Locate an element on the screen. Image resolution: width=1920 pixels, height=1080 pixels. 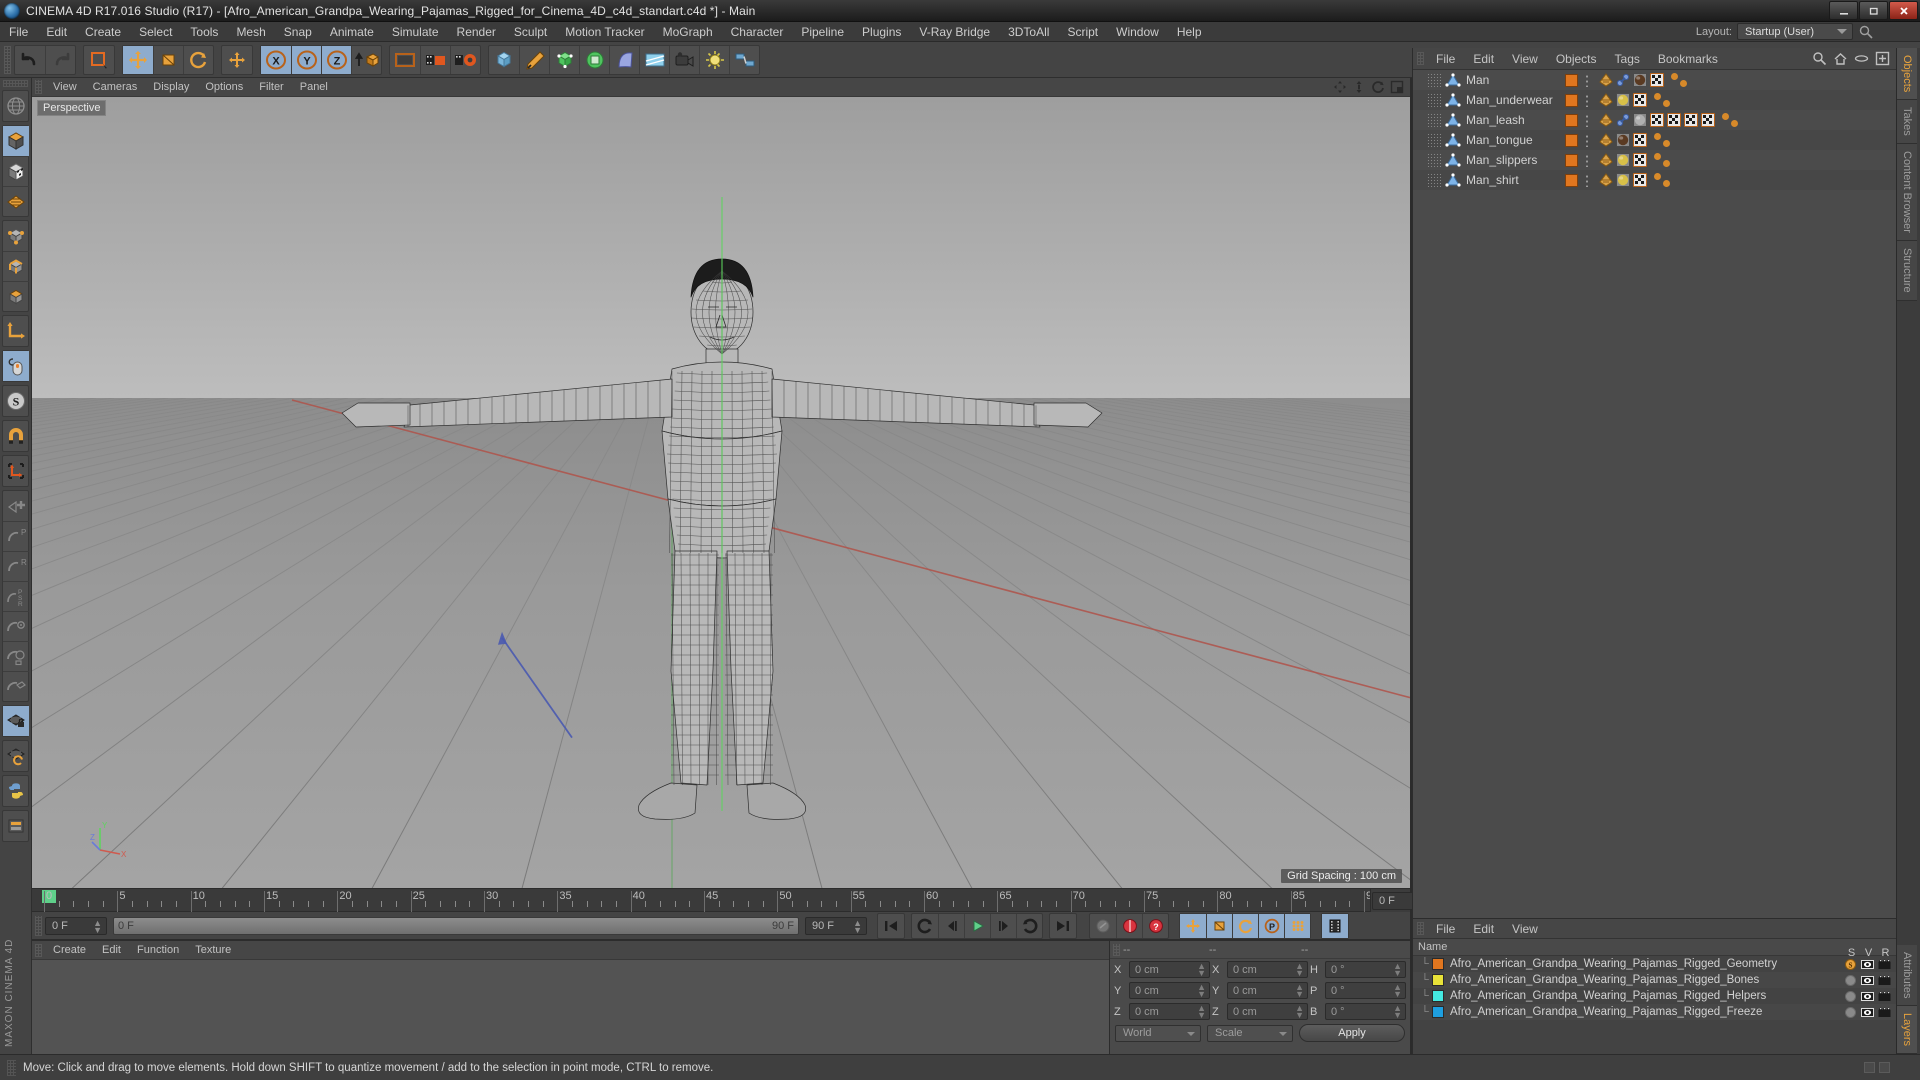
add-point-button is located at coordinates (16, 506).